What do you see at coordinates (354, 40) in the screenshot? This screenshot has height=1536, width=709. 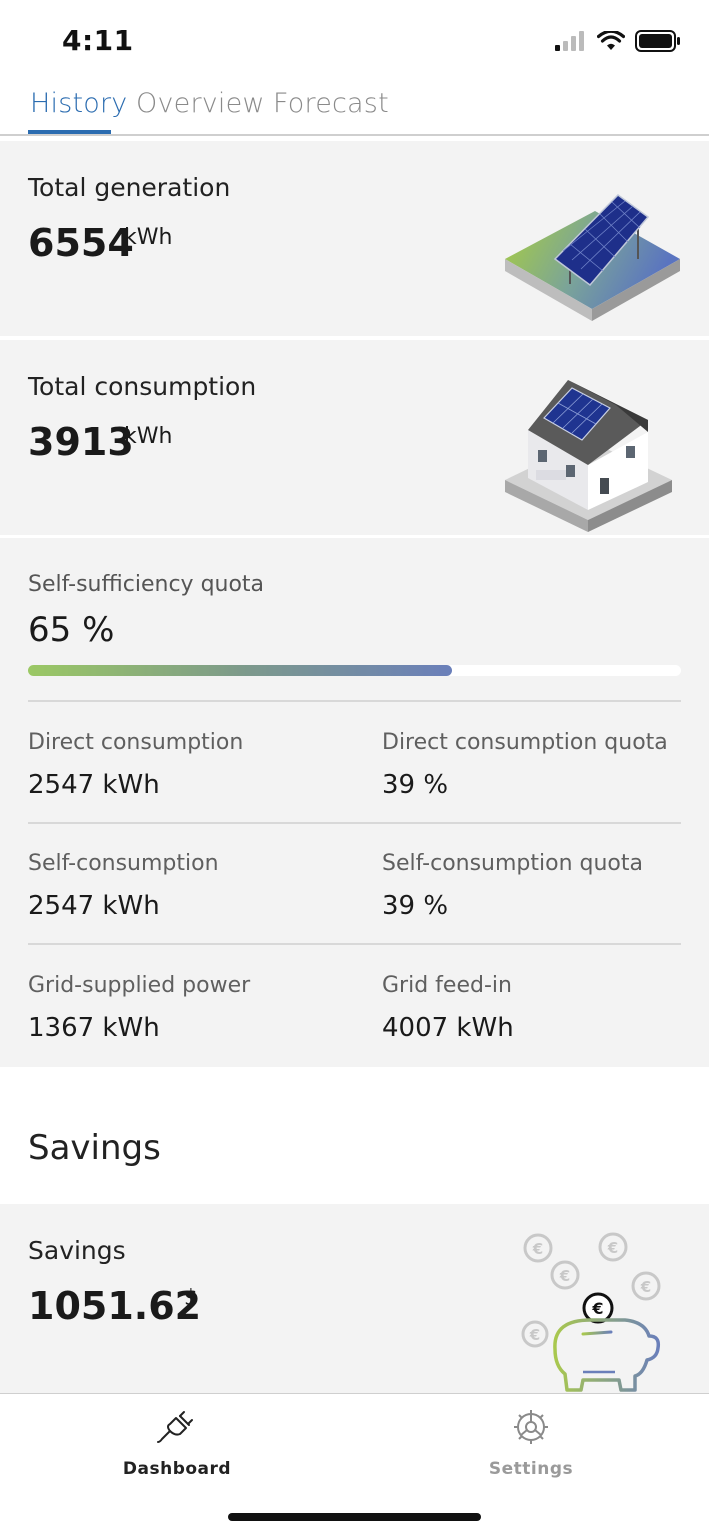 I see `status-bar: 4:11` at bounding box center [354, 40].